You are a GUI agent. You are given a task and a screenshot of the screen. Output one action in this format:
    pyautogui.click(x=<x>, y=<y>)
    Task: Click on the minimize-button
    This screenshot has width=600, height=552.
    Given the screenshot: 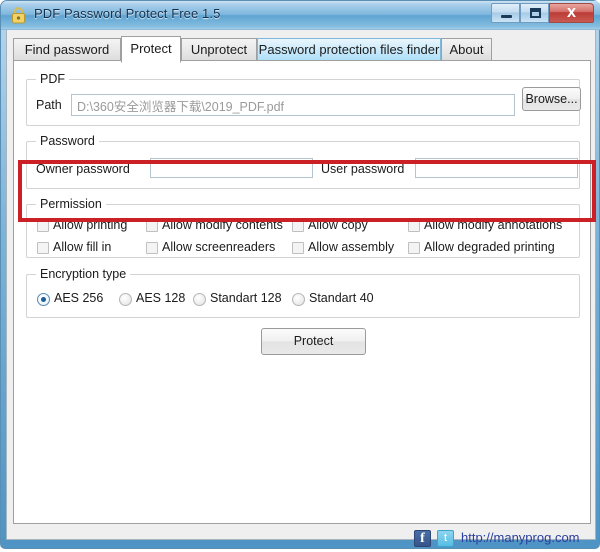 What is the action you would take?
    pyautogui.click(x=505, y=13)
    